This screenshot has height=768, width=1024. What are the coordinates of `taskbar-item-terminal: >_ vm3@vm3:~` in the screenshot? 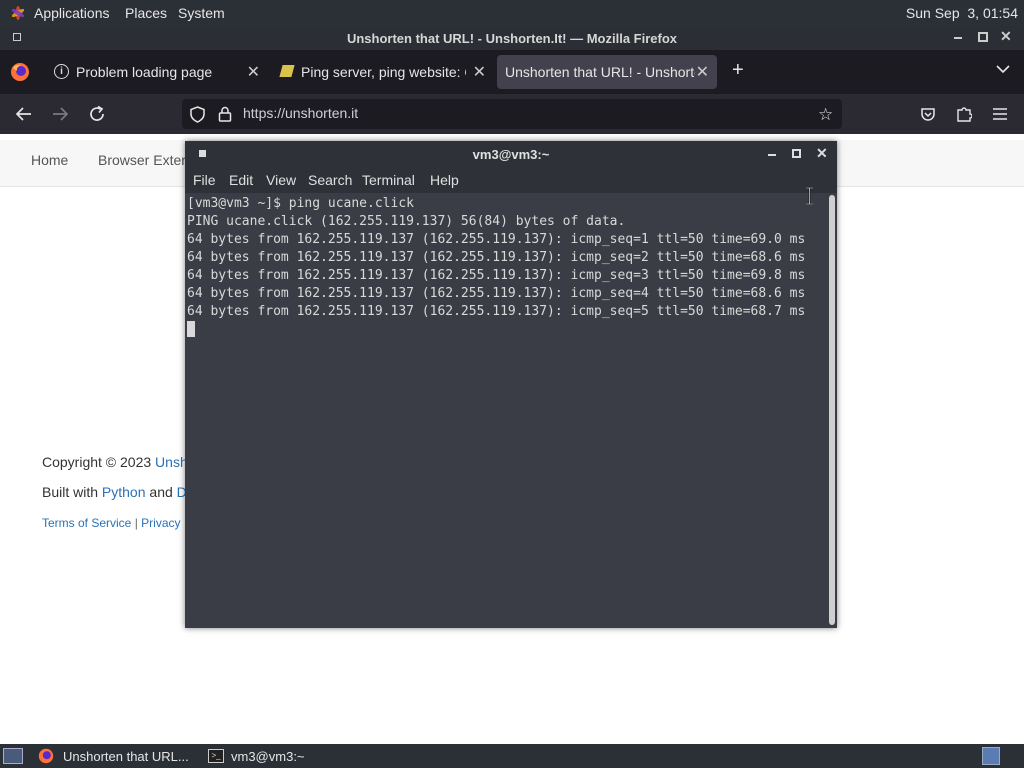 It's located at (262, 756).